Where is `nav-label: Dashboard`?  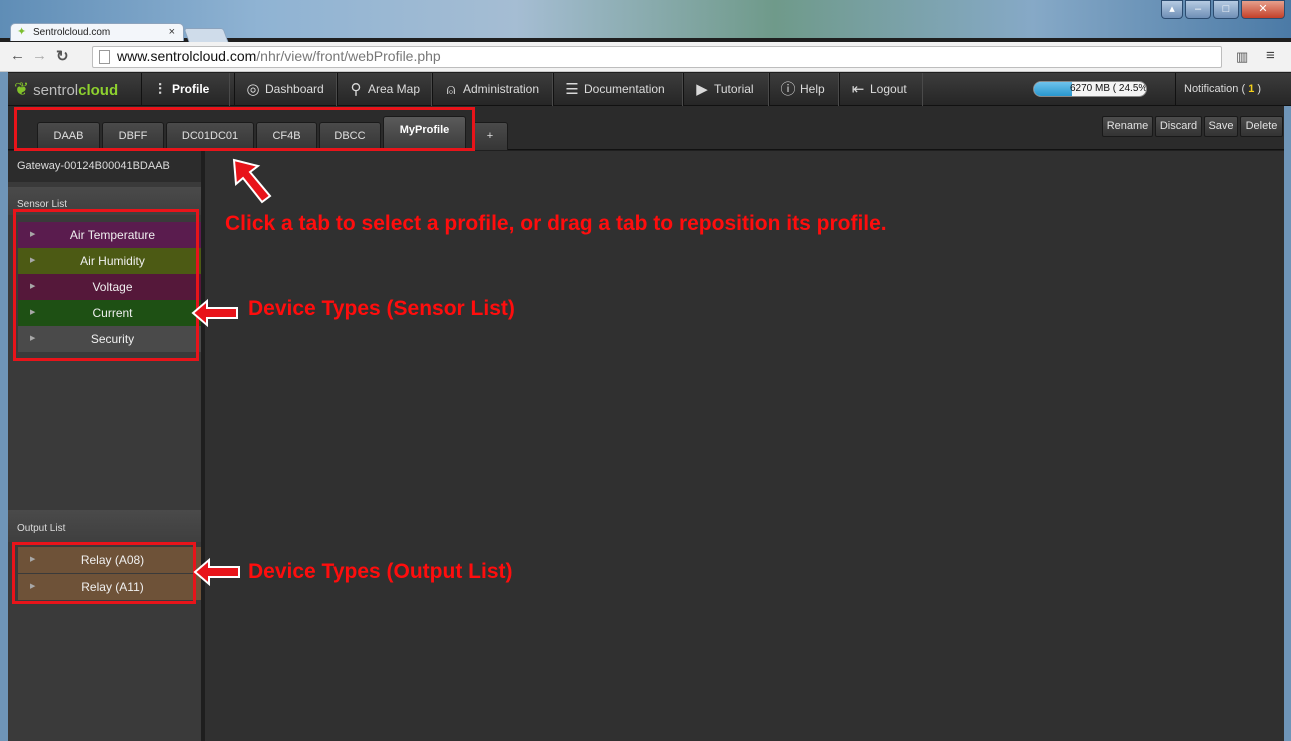
nav-label: Dashboard is located at coordinates (294, 89).